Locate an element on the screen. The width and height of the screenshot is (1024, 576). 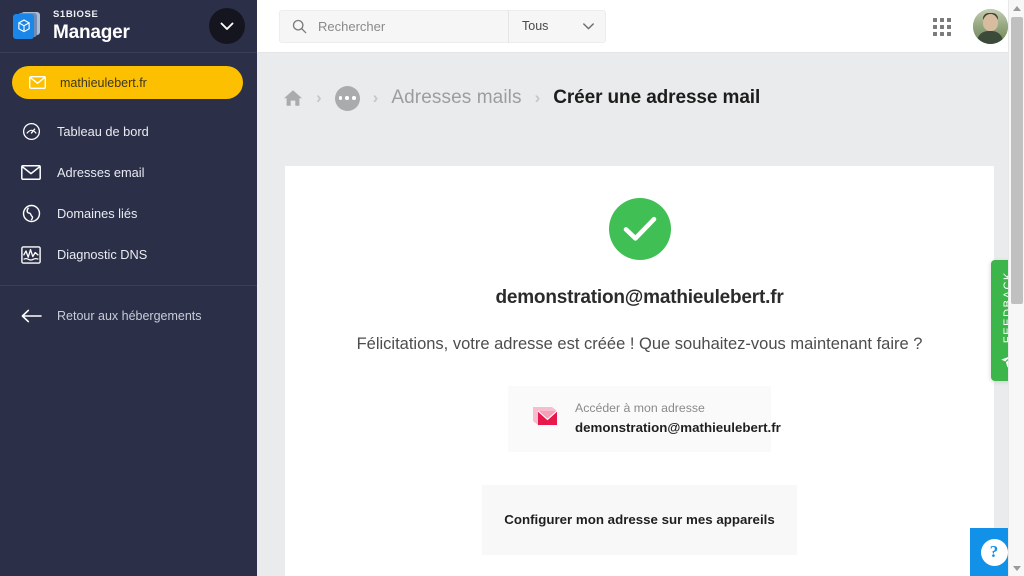
sidebar-item-adresses-email: Adresses email is located at coordinates (128, 172).